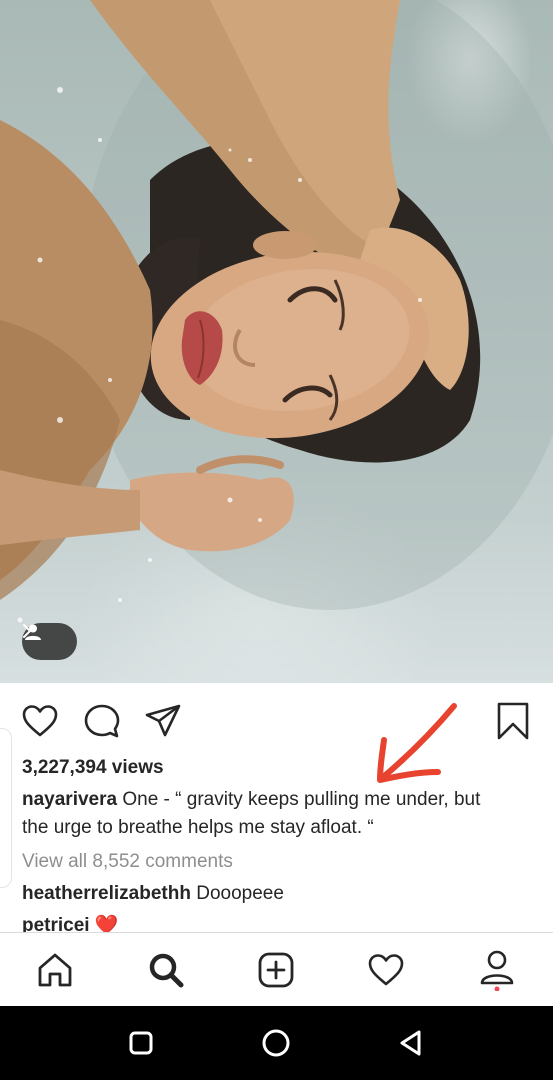 The width and height of the screenshot is (553, 1080). Describe the element at coordinates (513, 721) in the screenshot. I see `bookmark-icon` at that location.